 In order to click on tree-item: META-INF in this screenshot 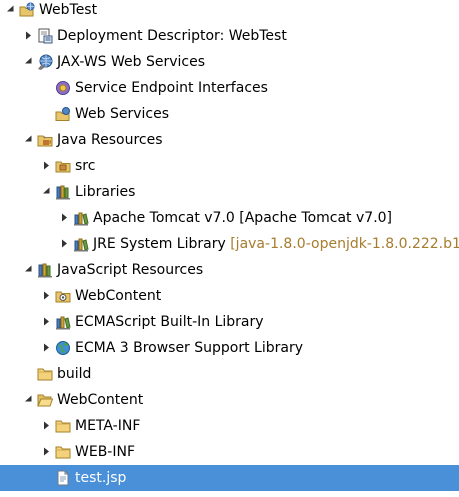, I will do `click(229, 426)`.